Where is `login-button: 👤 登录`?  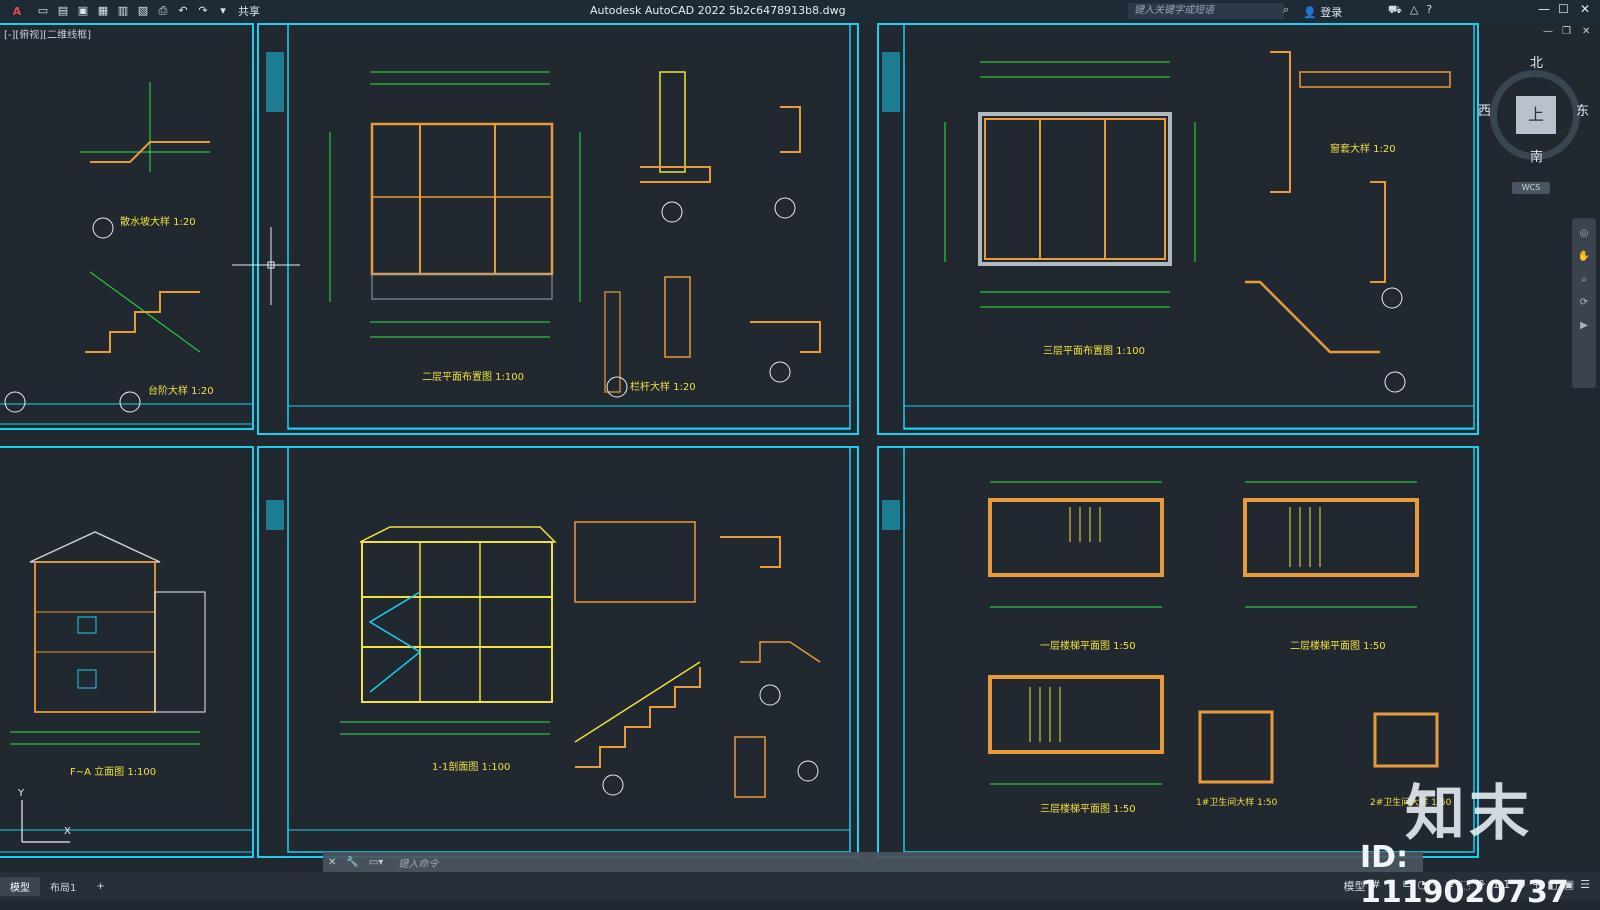 login-button: 👤 登录 is located at coordinates (1322, 12).